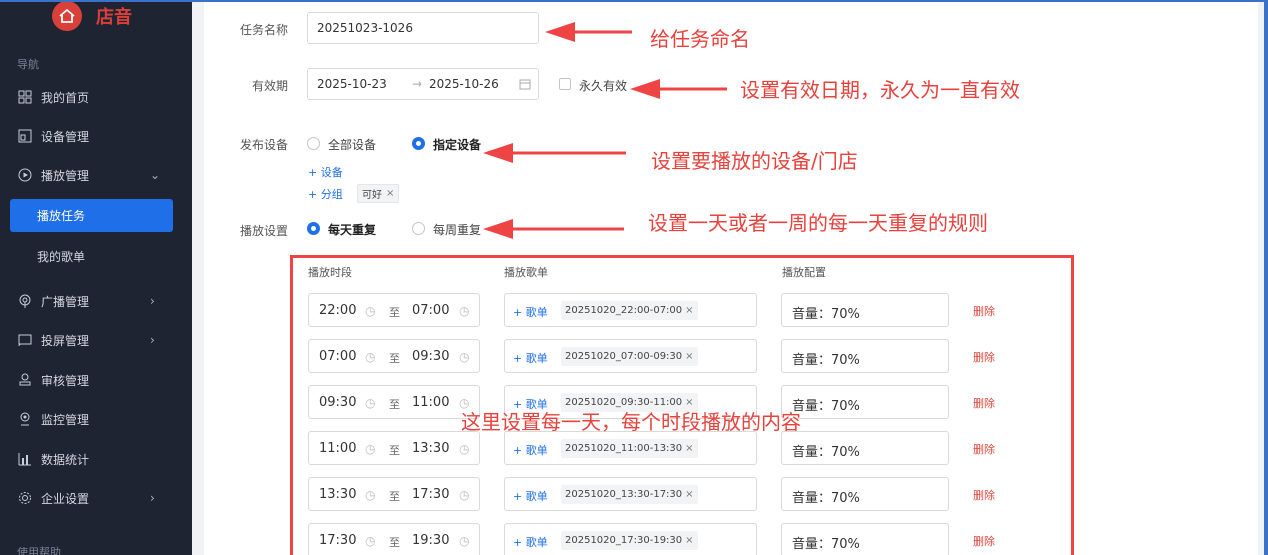 The height and width of the screenshot is (555, 1268). Describe the element at coordinates (588, 32) in the screenshot. I see `arrow-name-task` at that location.